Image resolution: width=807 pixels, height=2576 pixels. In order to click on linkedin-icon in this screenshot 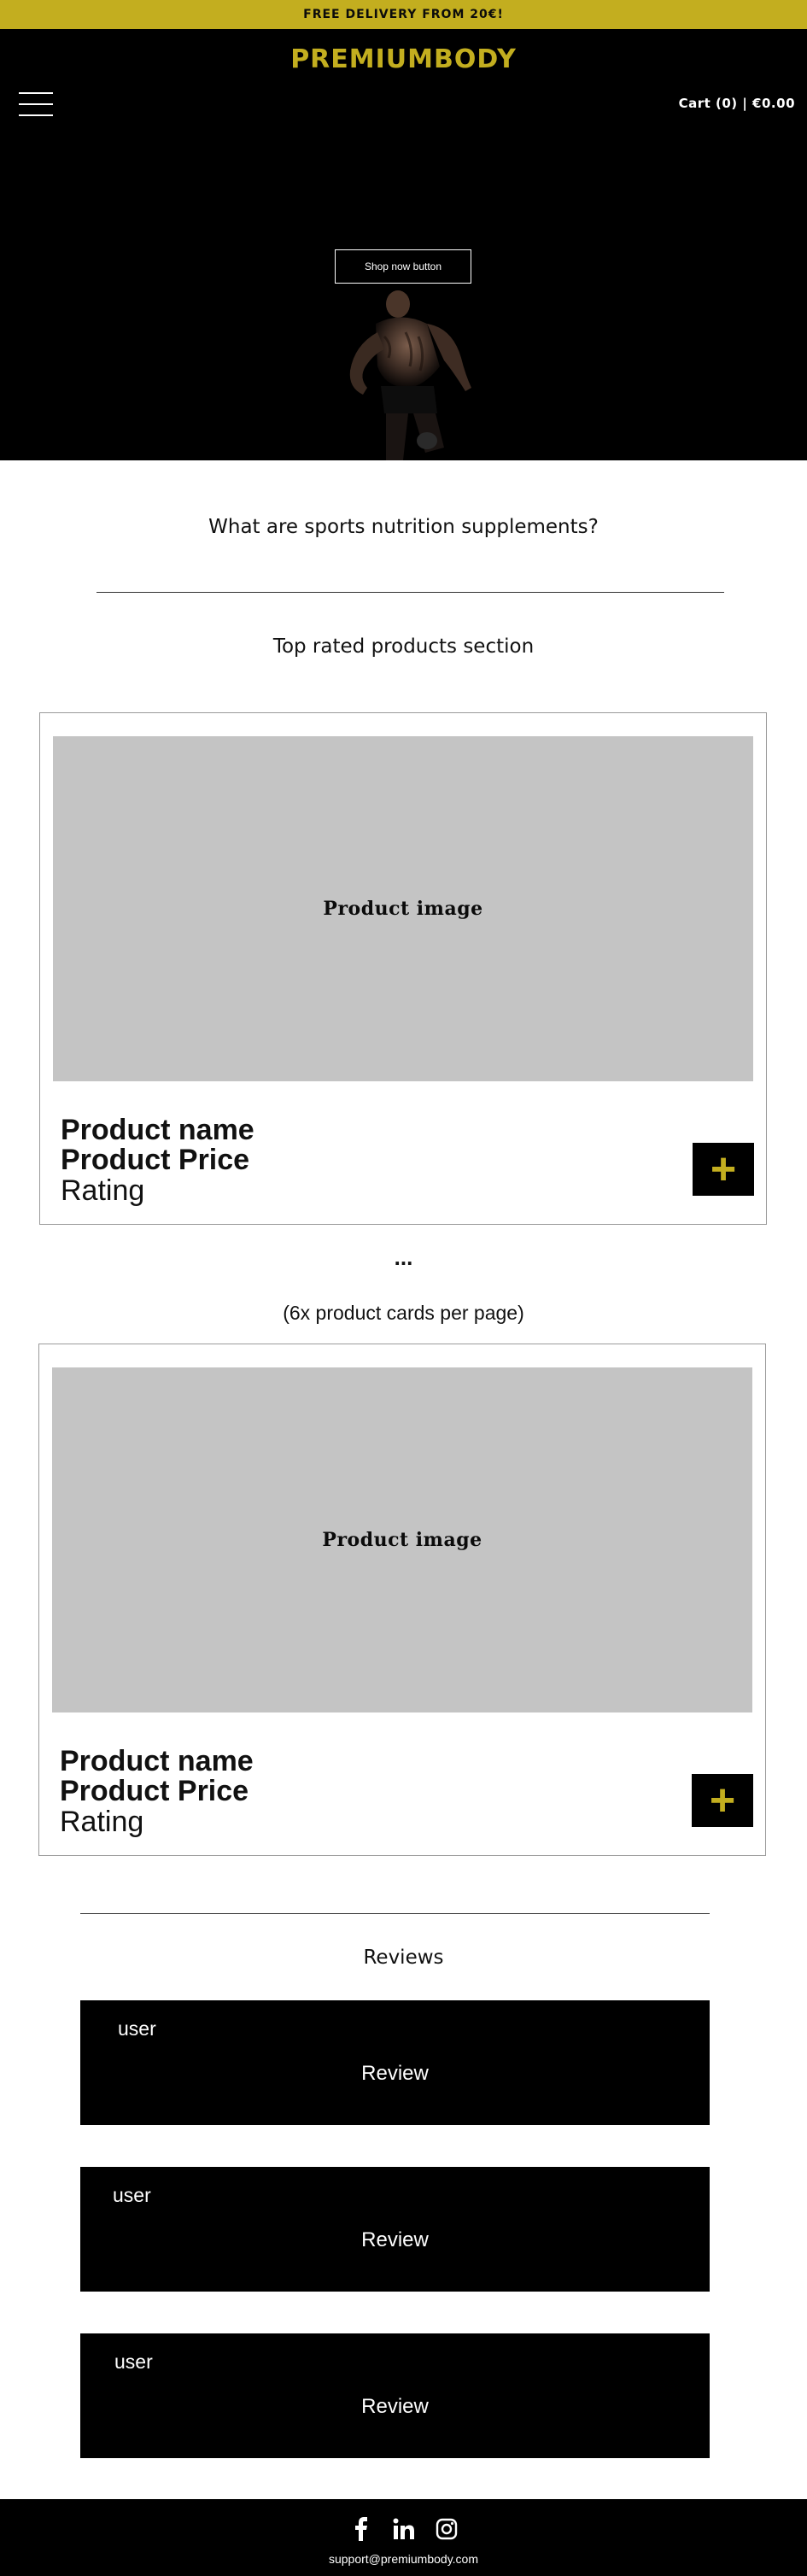, I will do `click(404, 2529)`.